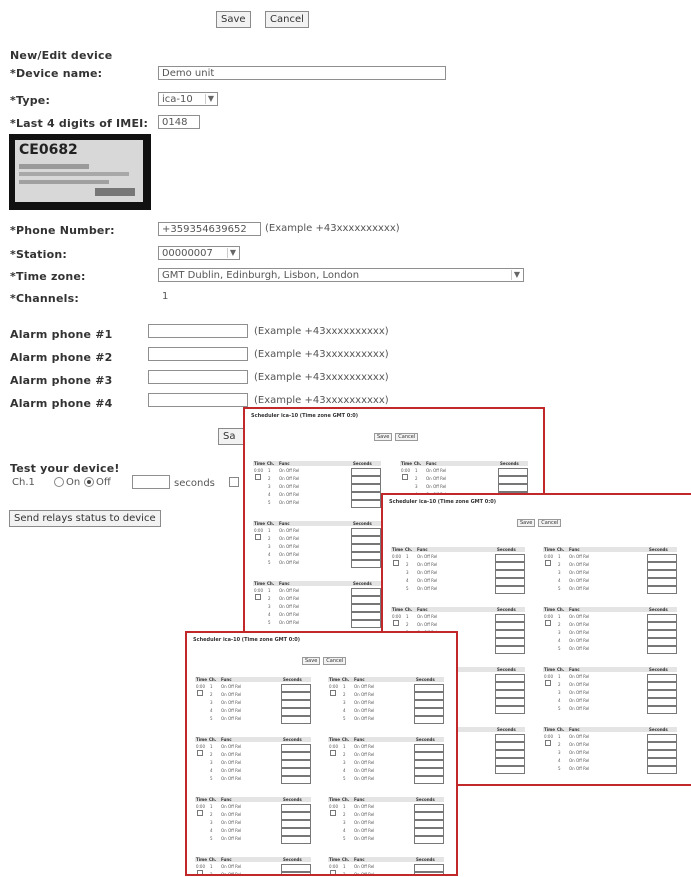 The height and width of the screenshot is (877, 691). I want to click on top-cancel-button: Cancel, so click(287, 19).